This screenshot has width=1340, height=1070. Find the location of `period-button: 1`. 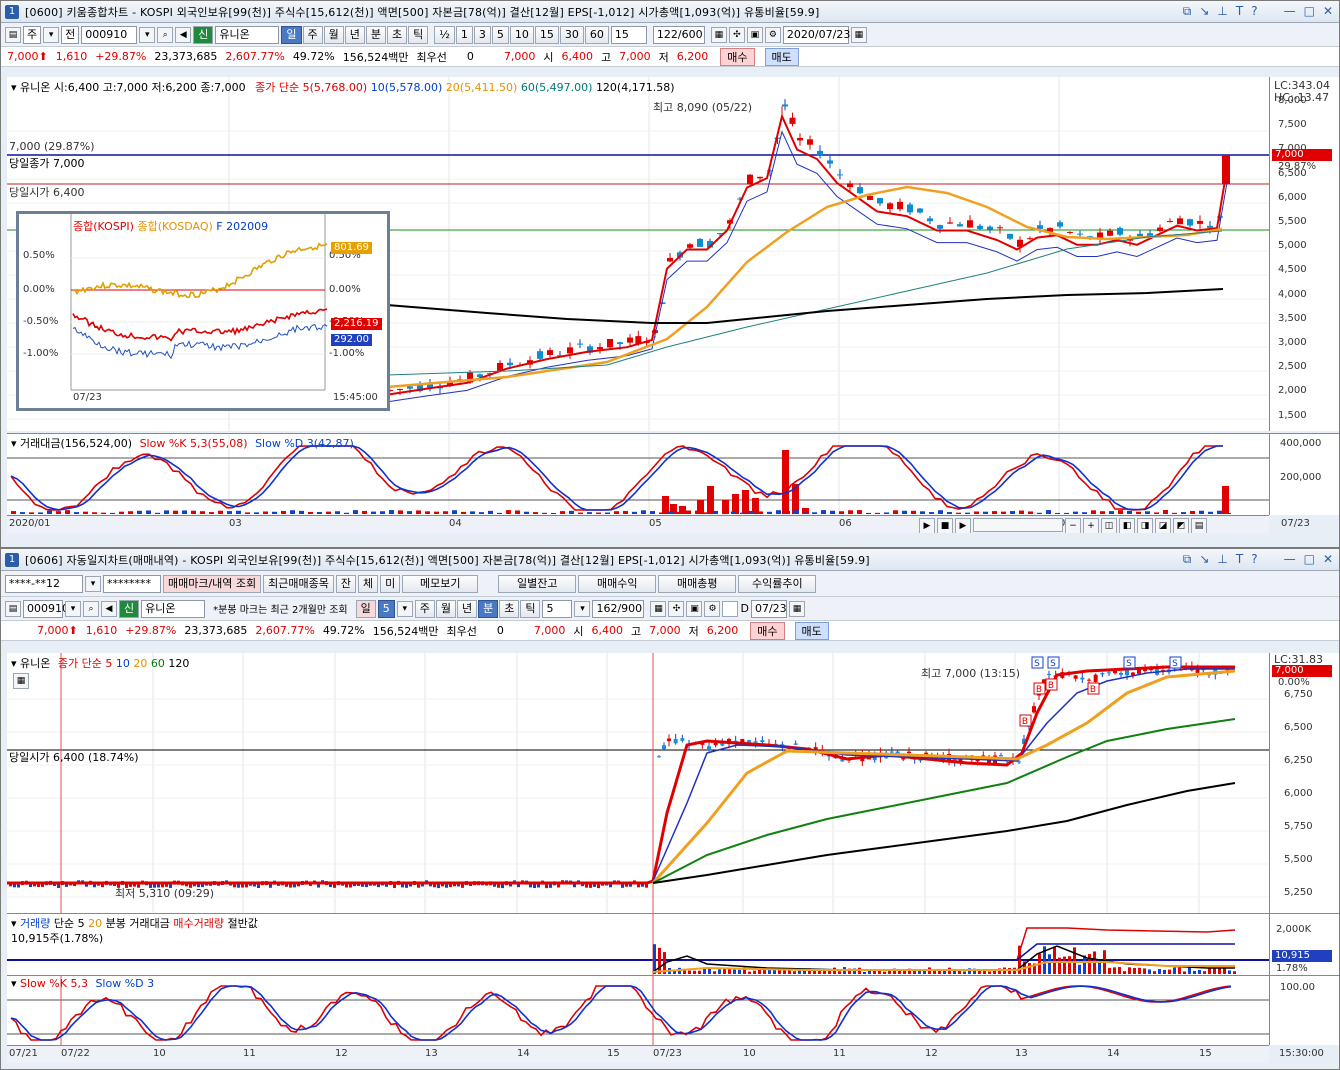

period-button: 1 is located at coordinates (464, 34).